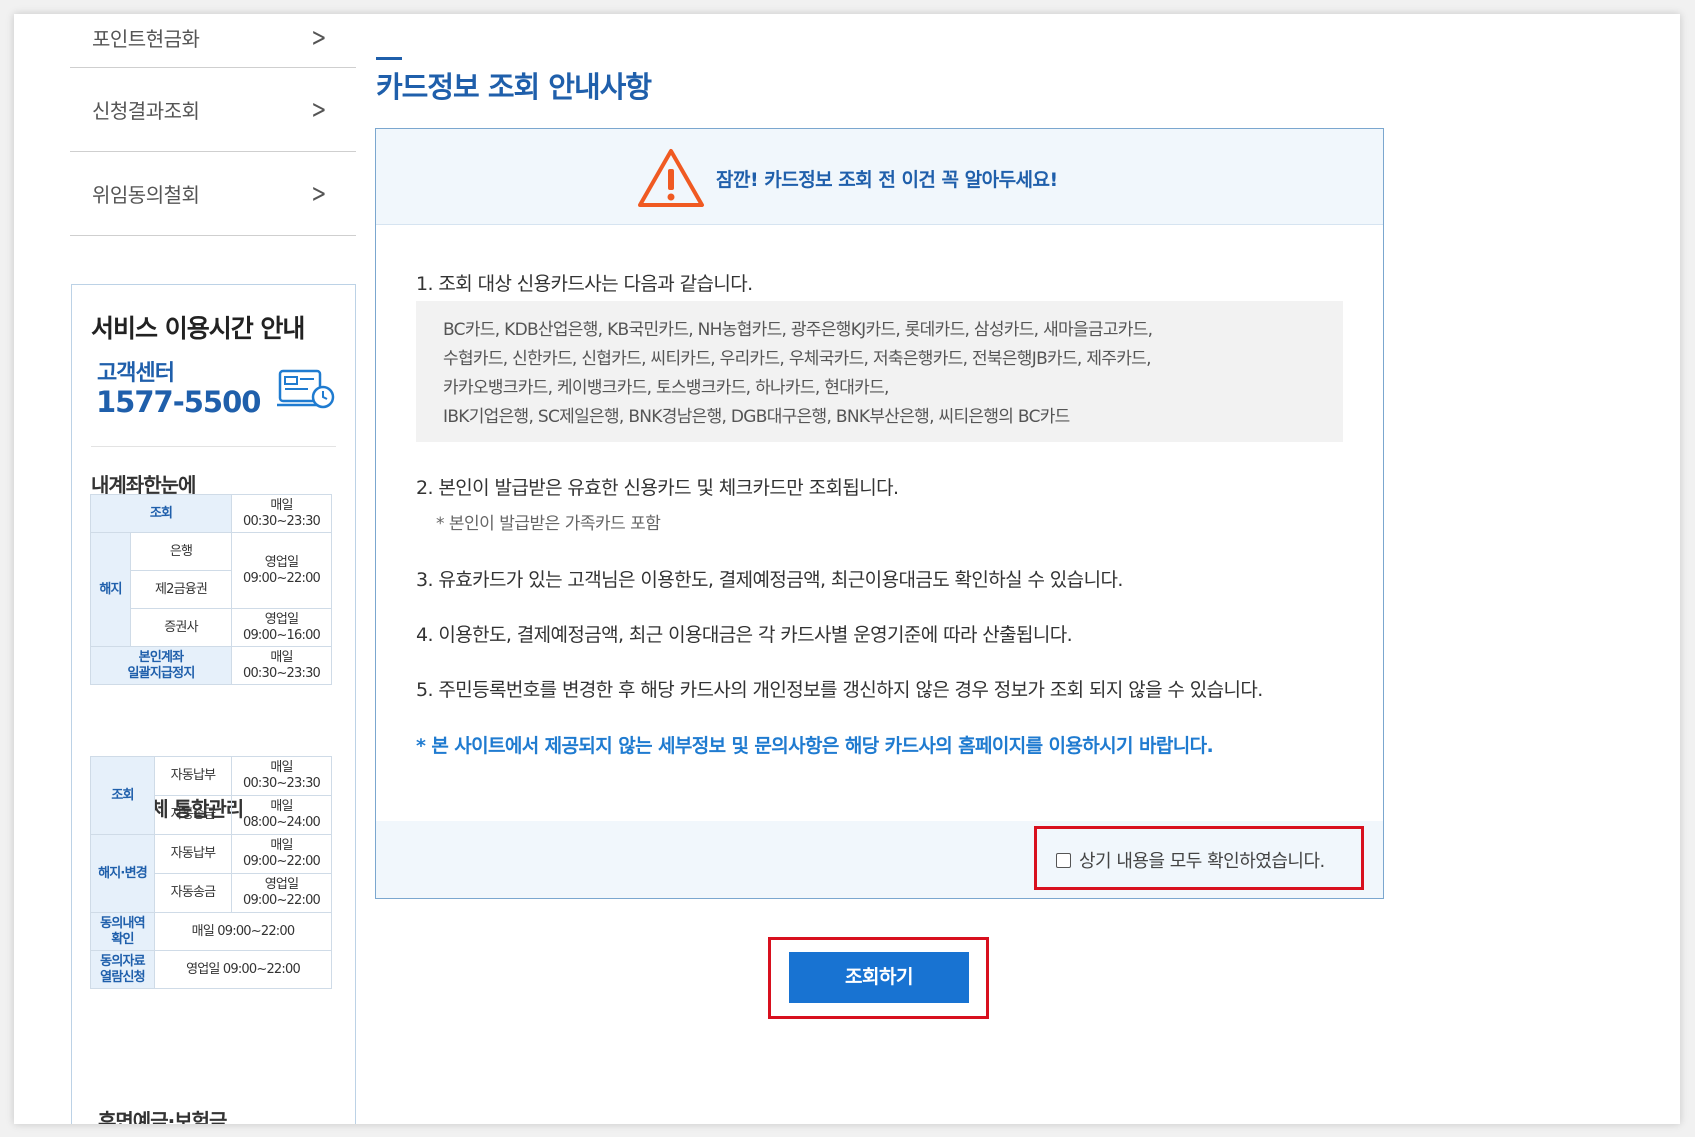 This screenshot has height=1137, width=1695. I want to click on notice-item-2-note: * 본인이 발급받은 가족카드 포함, so click(548, 524).